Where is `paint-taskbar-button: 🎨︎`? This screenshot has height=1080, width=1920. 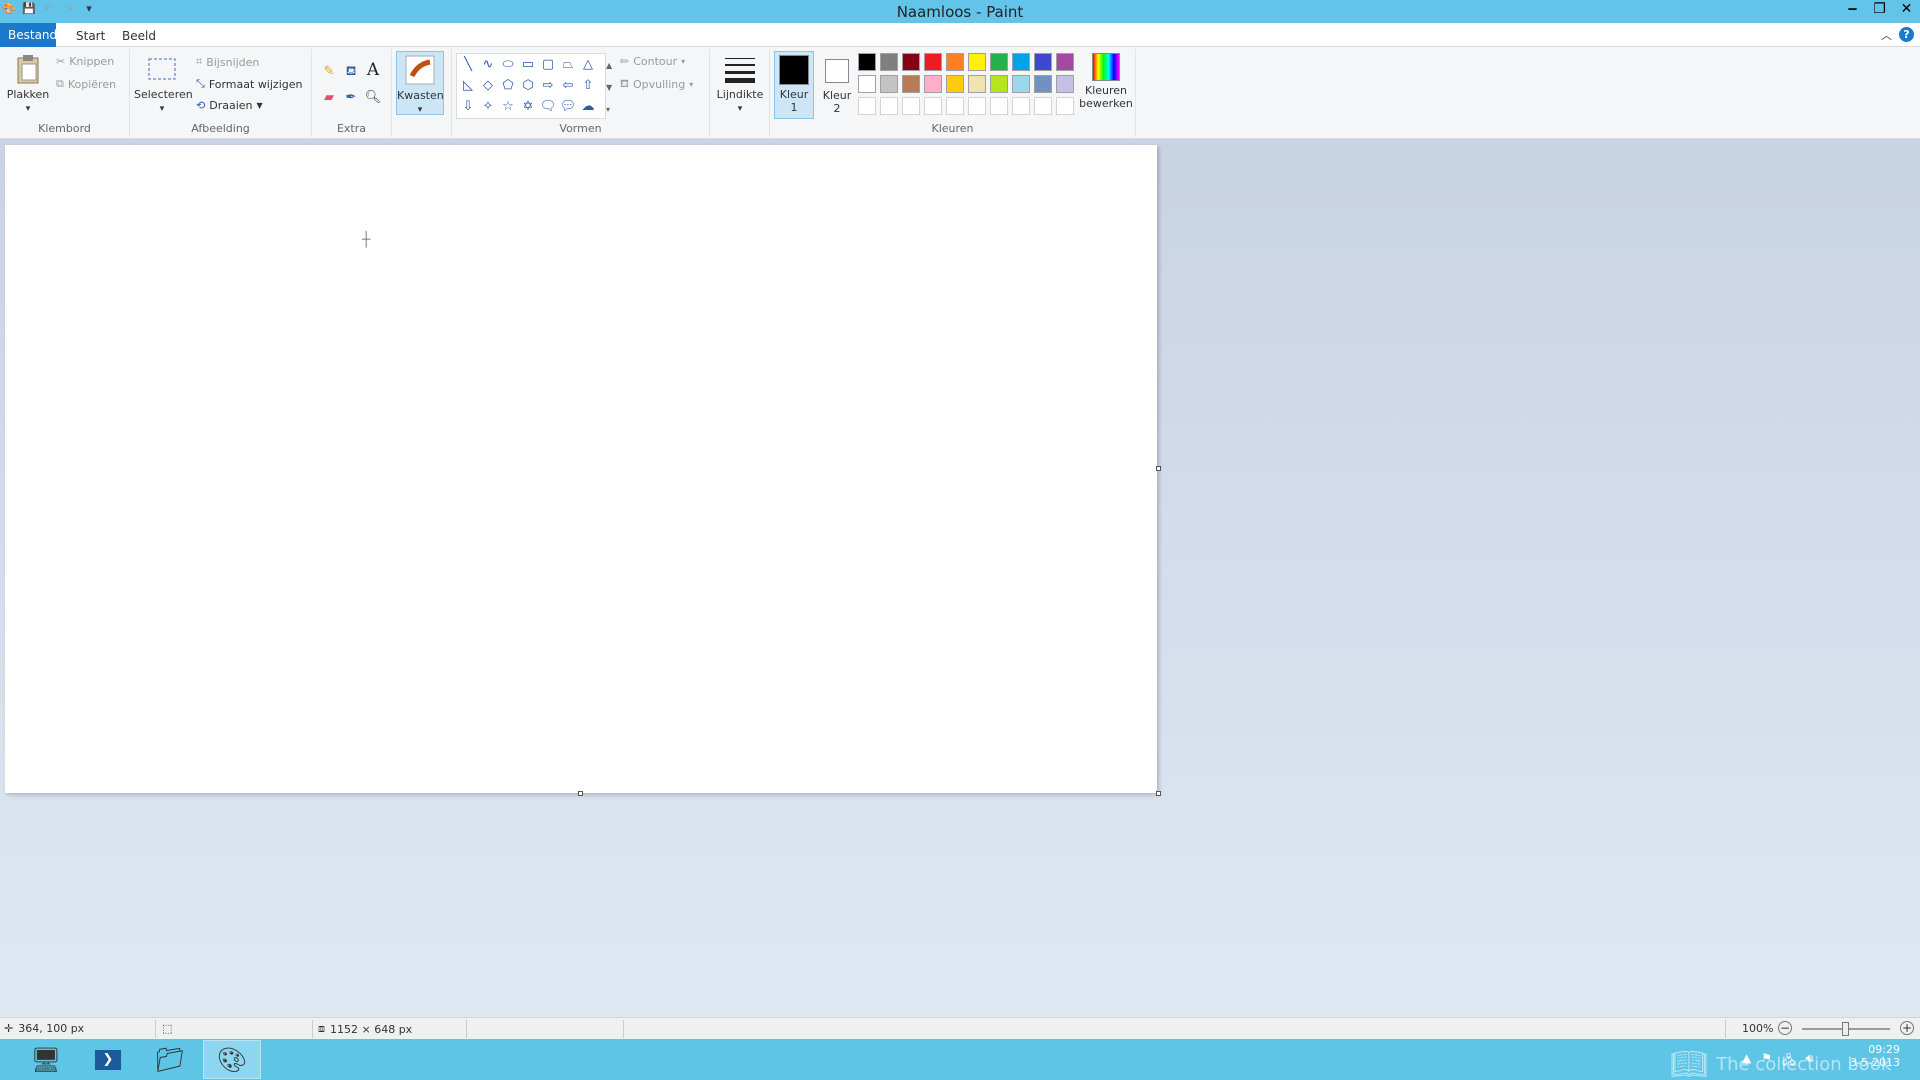 paint-taskbar-button: 🎨︎ is located at coordinates (232, 1059).